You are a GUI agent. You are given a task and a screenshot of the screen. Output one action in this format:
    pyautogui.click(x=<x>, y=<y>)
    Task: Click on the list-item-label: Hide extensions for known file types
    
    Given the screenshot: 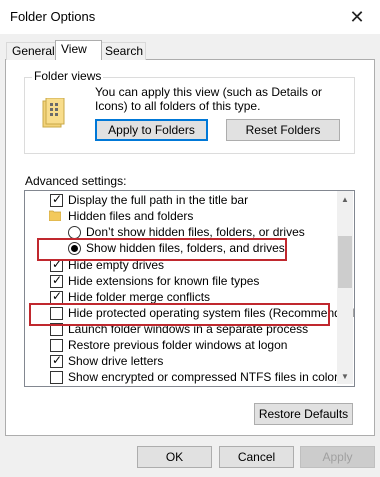 What is the action you would take?
    pyautogui.click(x=164, y=281)
    